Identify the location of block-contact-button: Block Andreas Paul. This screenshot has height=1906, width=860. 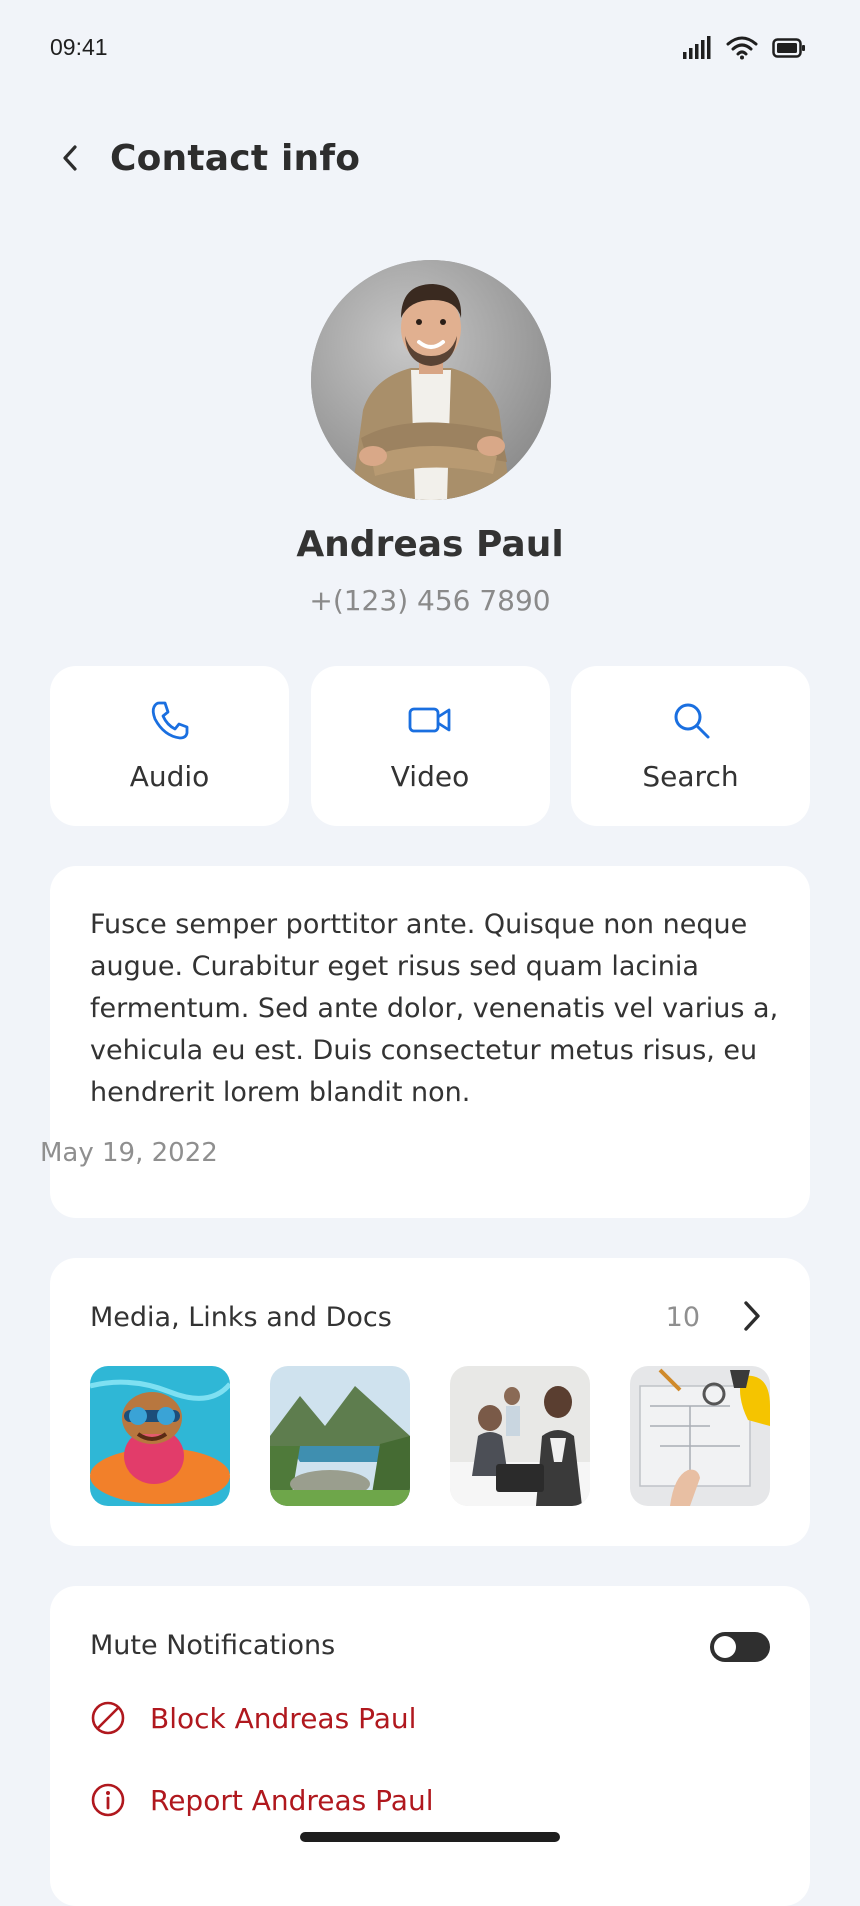
(253, 1718).